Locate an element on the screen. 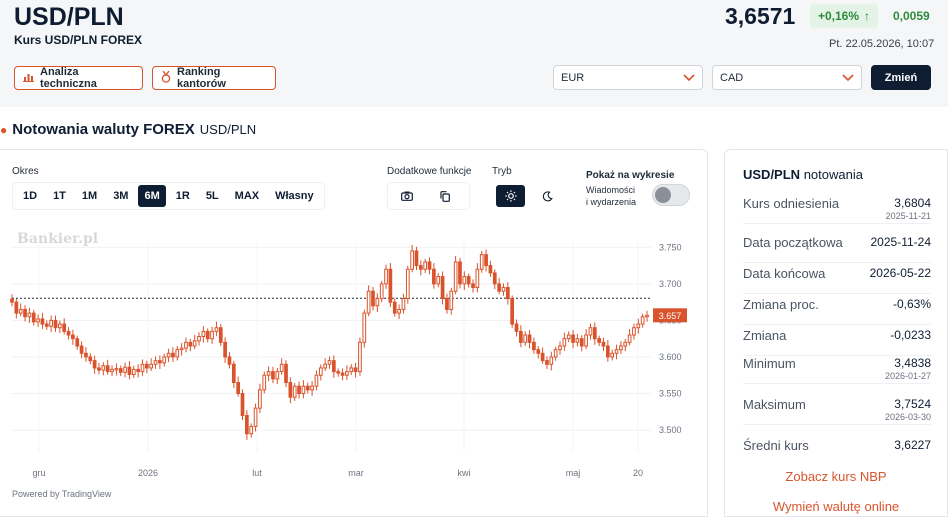 The width and height of the screenshot is (948, 517). period-button: 1D is located at coordinates (30, 196).